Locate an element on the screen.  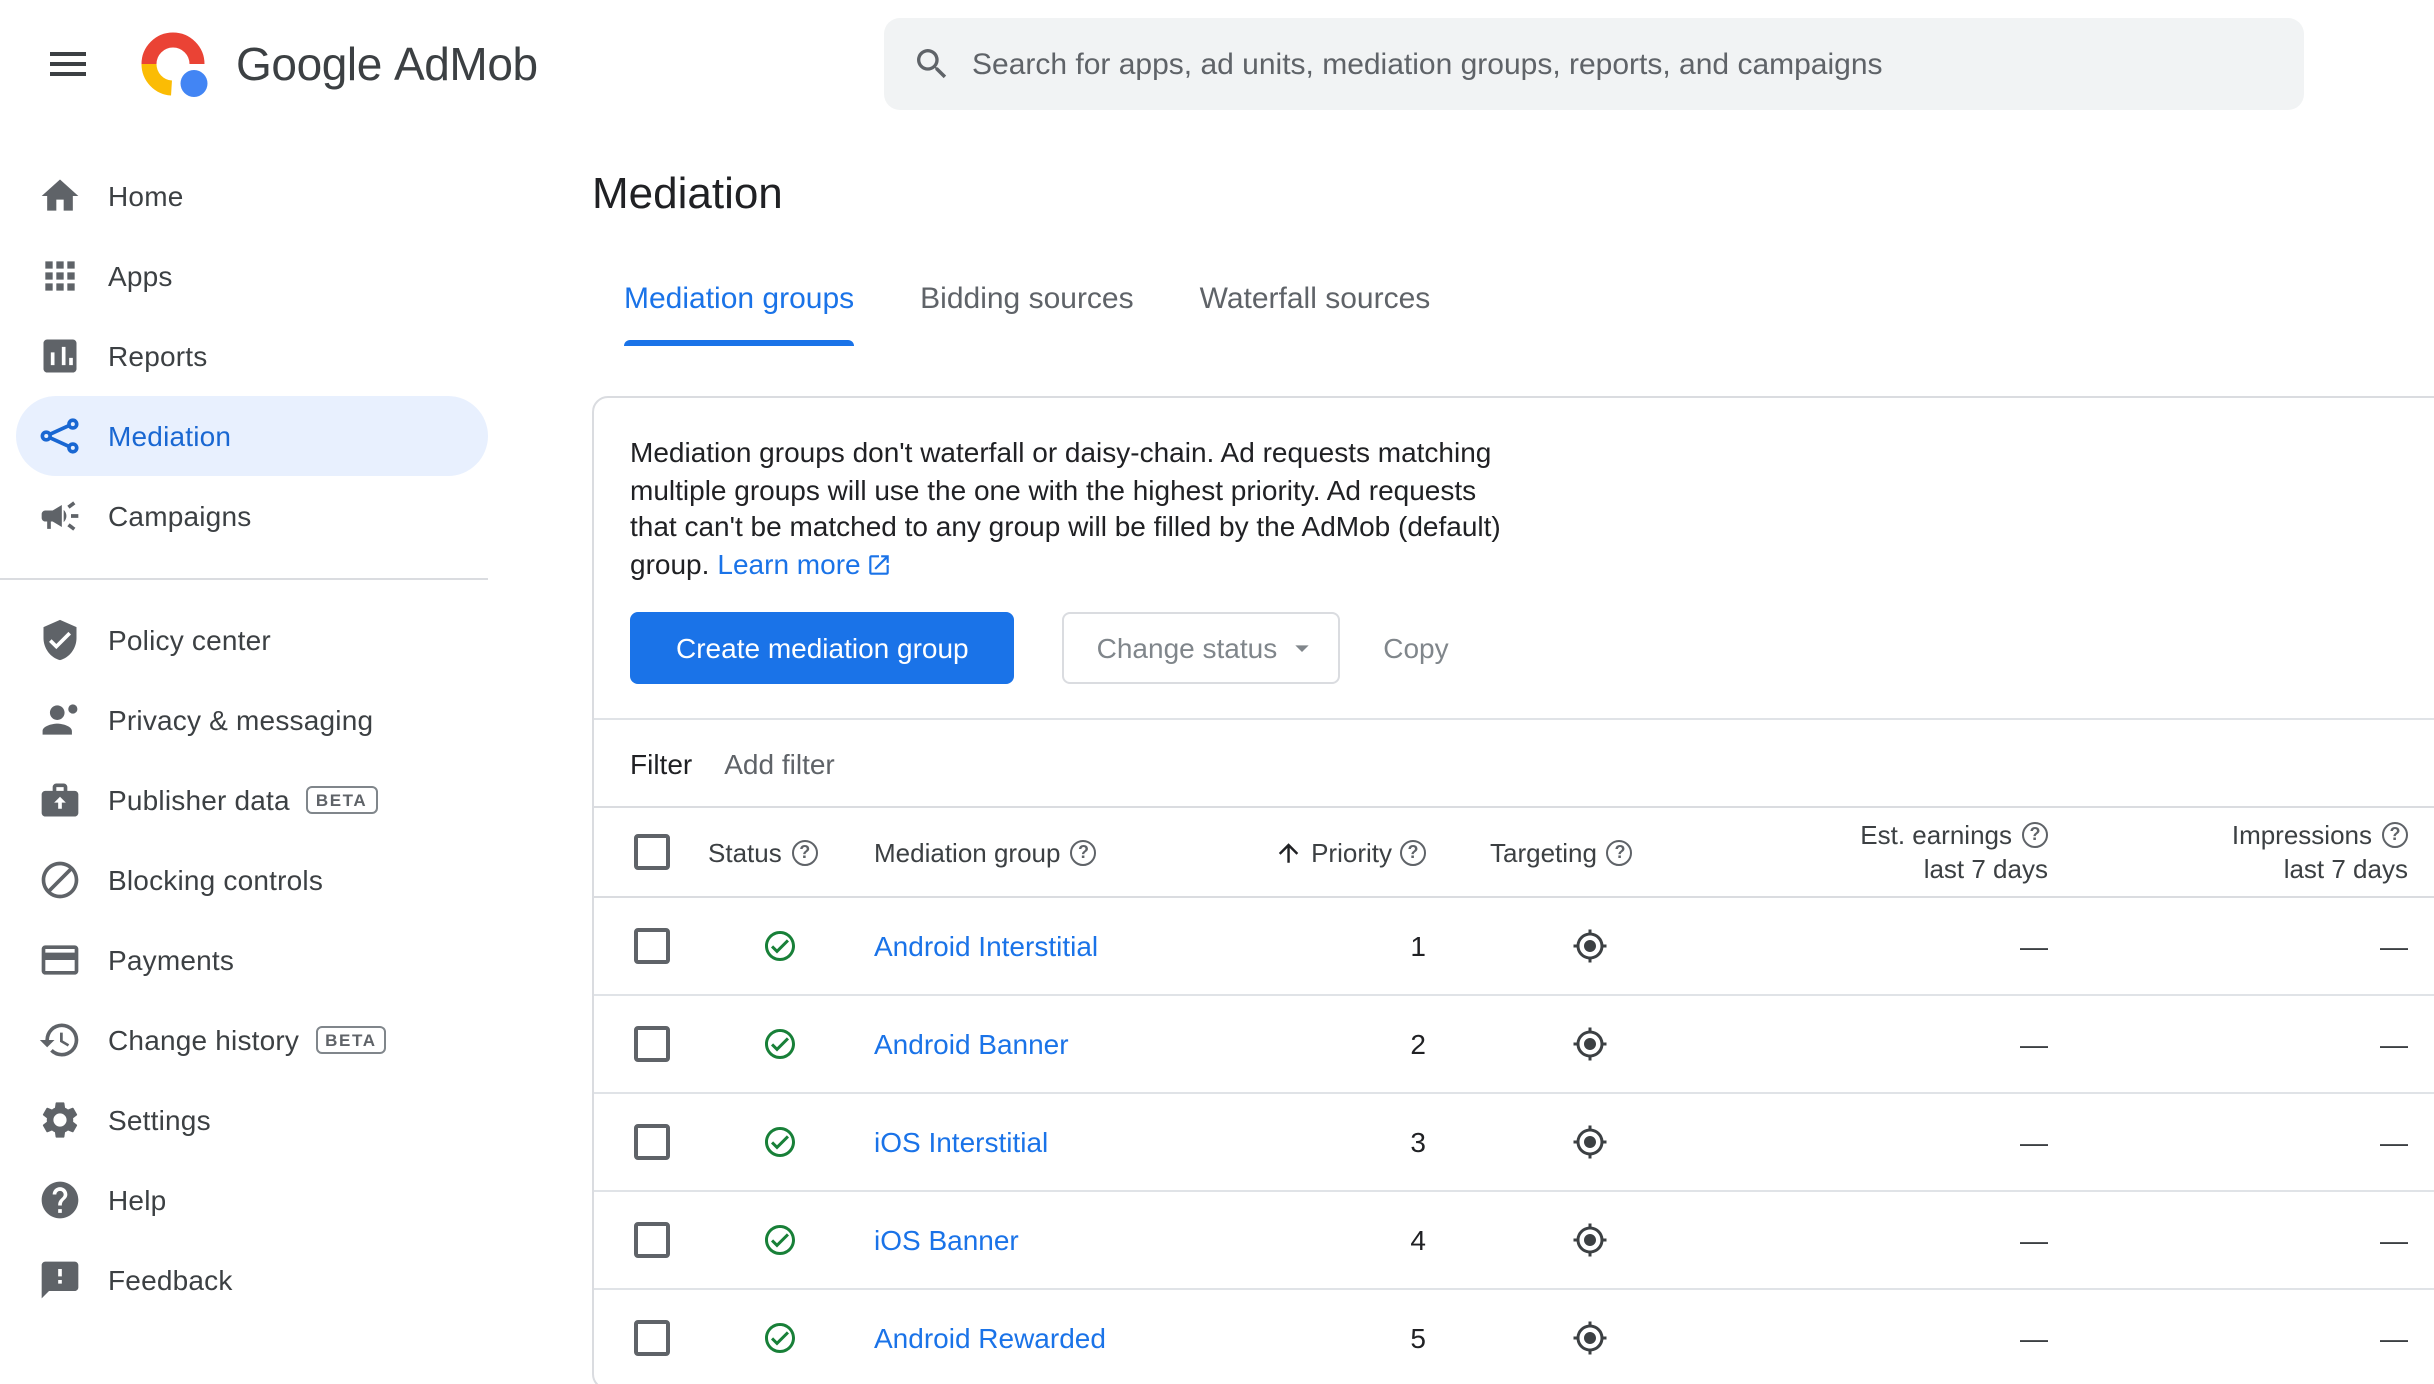
sidebar-item-reports: Reports is located at coordinates (252, 356).